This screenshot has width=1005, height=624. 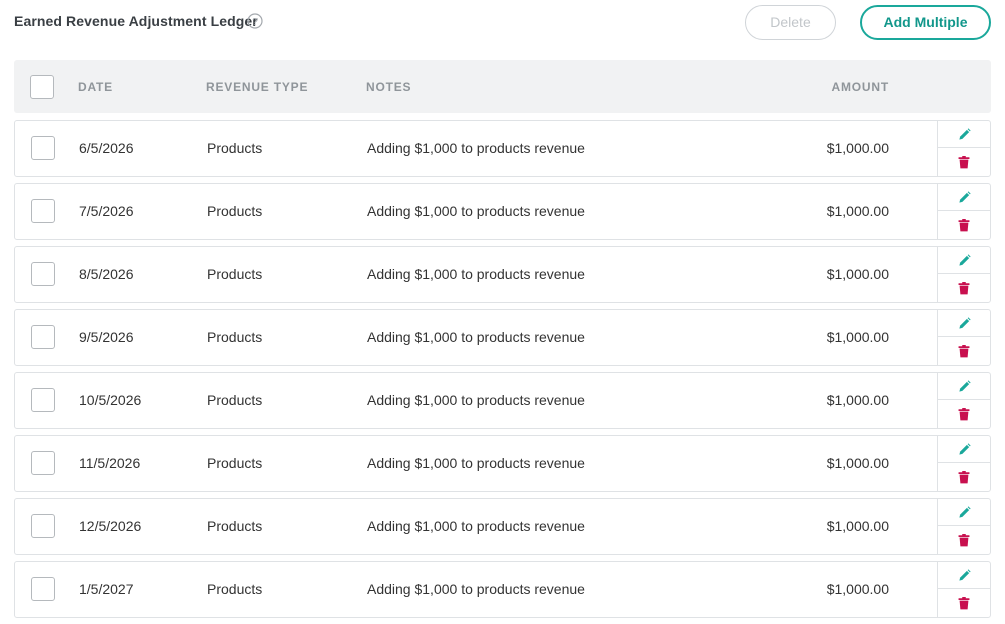 I want to click on question-circle-icon: ?, so click(x=255, y=21).